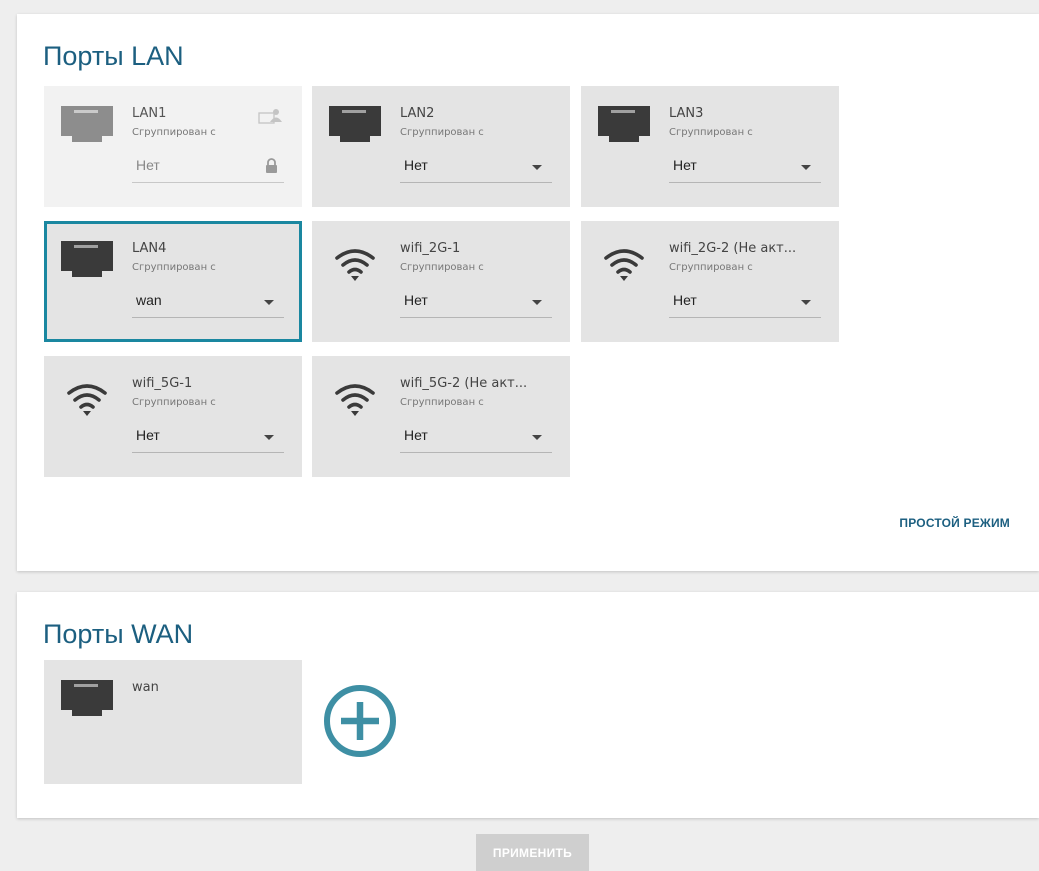 The height and width of the screenshot is (871, 1039). Describe the element at coordinates (360, 721) in the screenshot. I see `add-wan-port-button` at that location.